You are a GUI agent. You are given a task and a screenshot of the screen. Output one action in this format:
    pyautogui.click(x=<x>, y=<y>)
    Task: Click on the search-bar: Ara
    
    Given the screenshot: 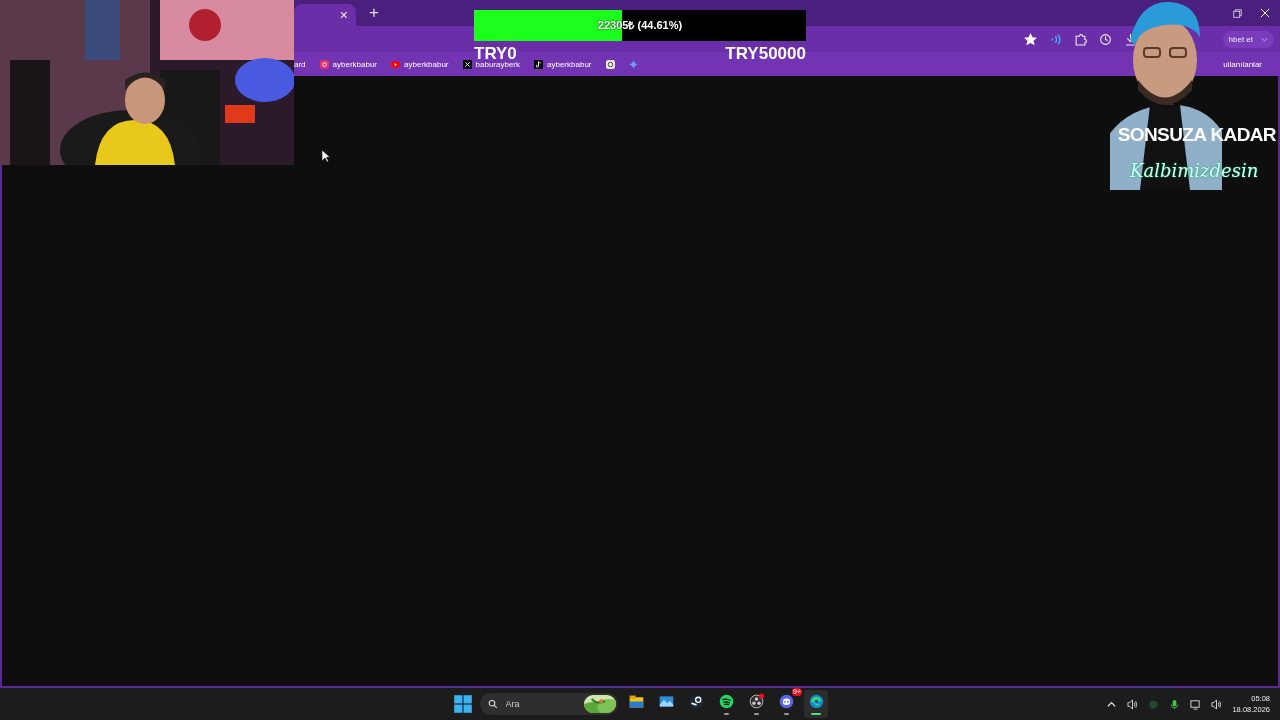 What is the action you would take?
    pyautogui.click(x=549, y=704)
    